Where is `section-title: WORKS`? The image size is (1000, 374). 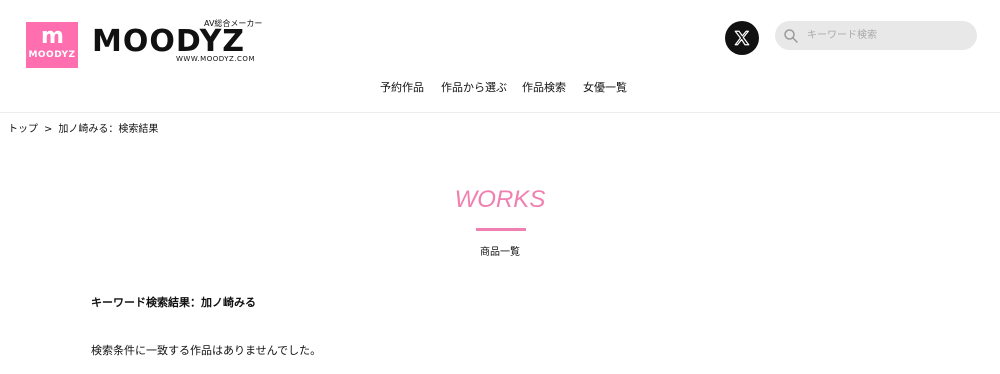
section-title: WORKS is located at coordinates (500, 199).